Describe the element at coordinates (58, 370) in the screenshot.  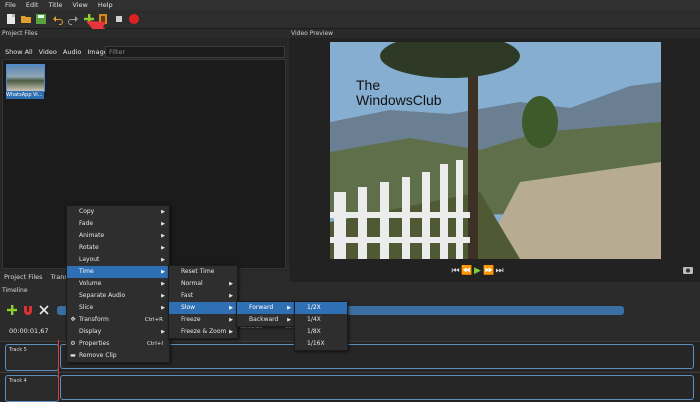
I see `playhead` at that location.